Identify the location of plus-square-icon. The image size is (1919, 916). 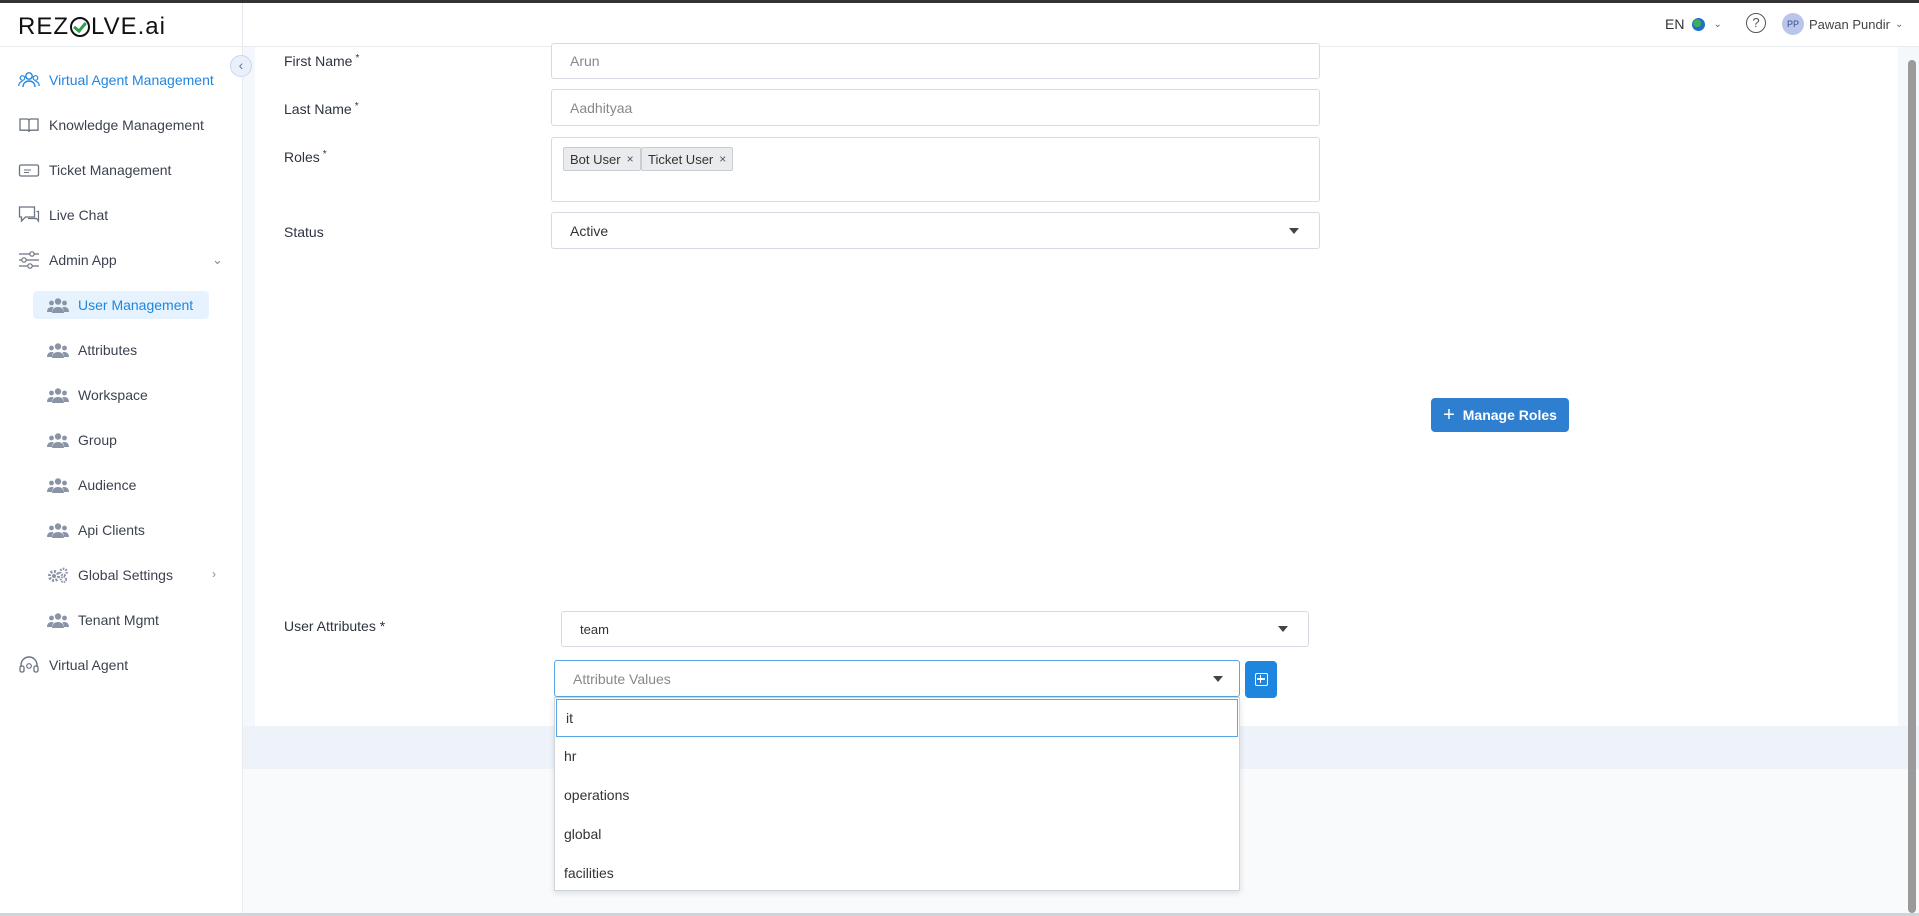
(1261, 679).